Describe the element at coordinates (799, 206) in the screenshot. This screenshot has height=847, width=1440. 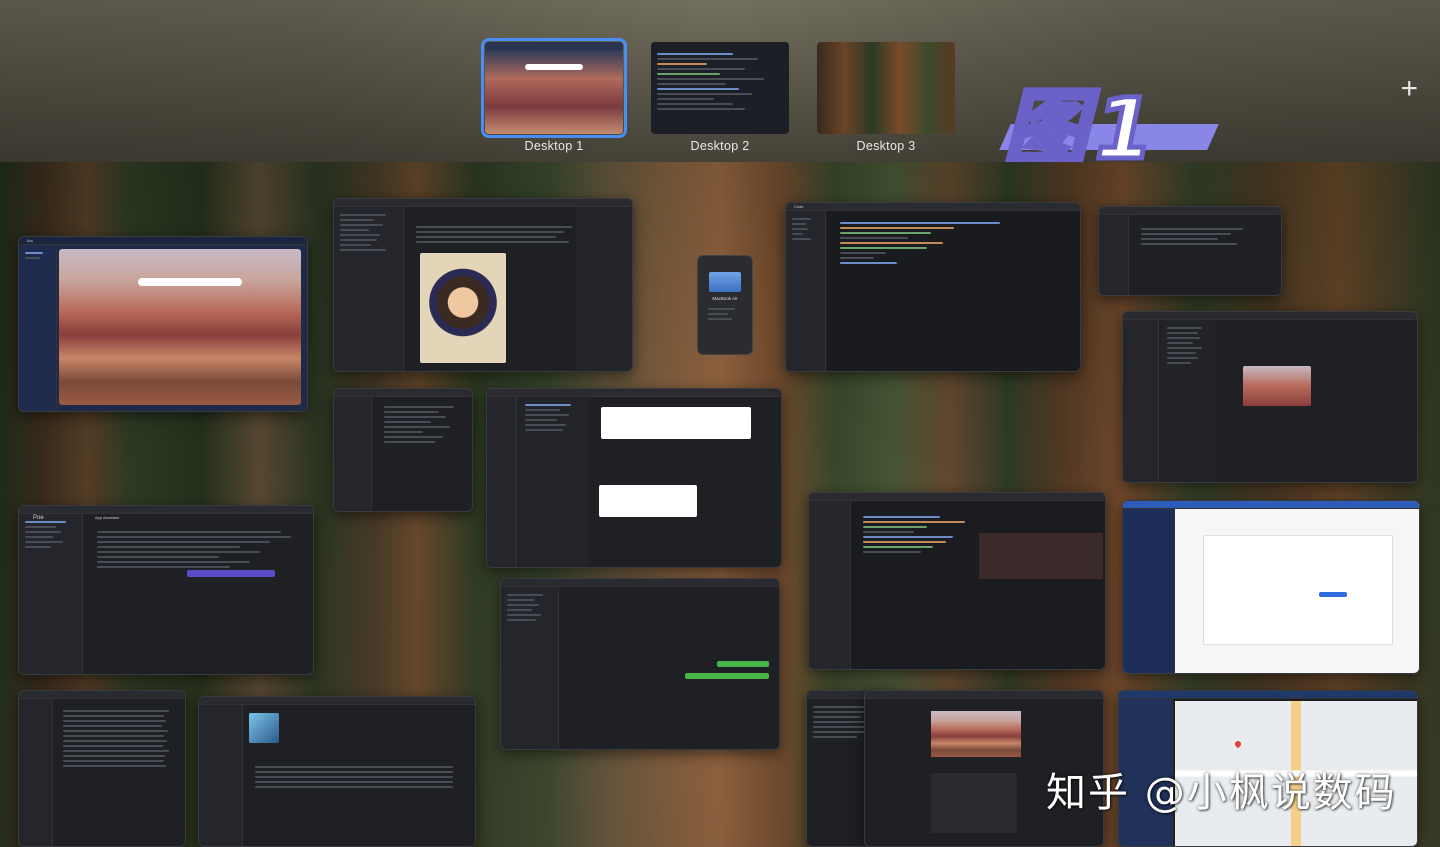
I see `code-editor-title: Code` at that location.